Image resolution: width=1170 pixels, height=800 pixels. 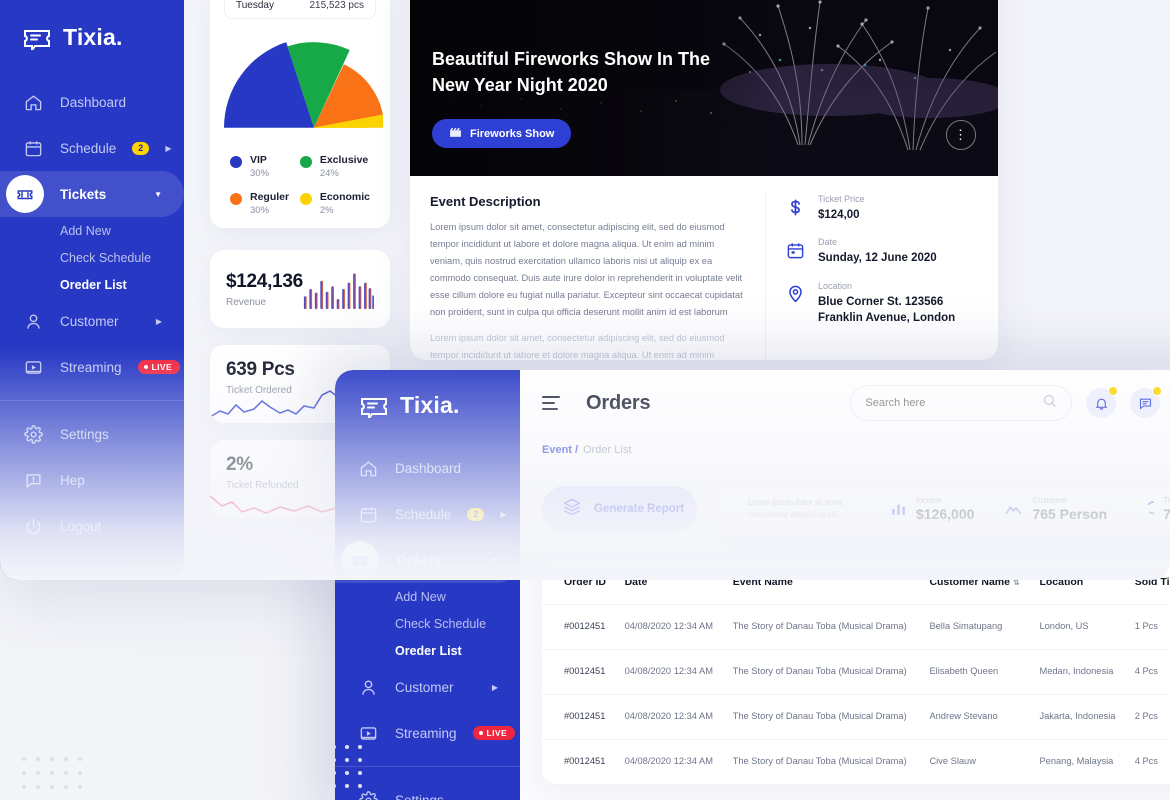 I want to click on chat-help-icon, so click(x=33, y=480).